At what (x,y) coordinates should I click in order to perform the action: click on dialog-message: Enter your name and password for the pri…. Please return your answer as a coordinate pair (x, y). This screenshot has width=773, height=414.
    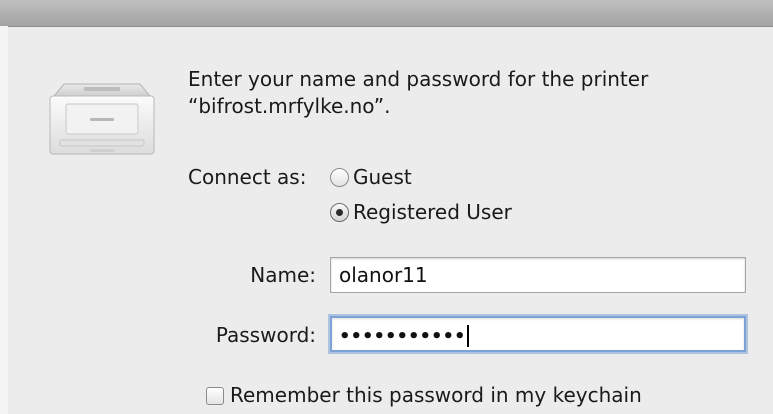
    Looking at the image, I should click on (468, 93).